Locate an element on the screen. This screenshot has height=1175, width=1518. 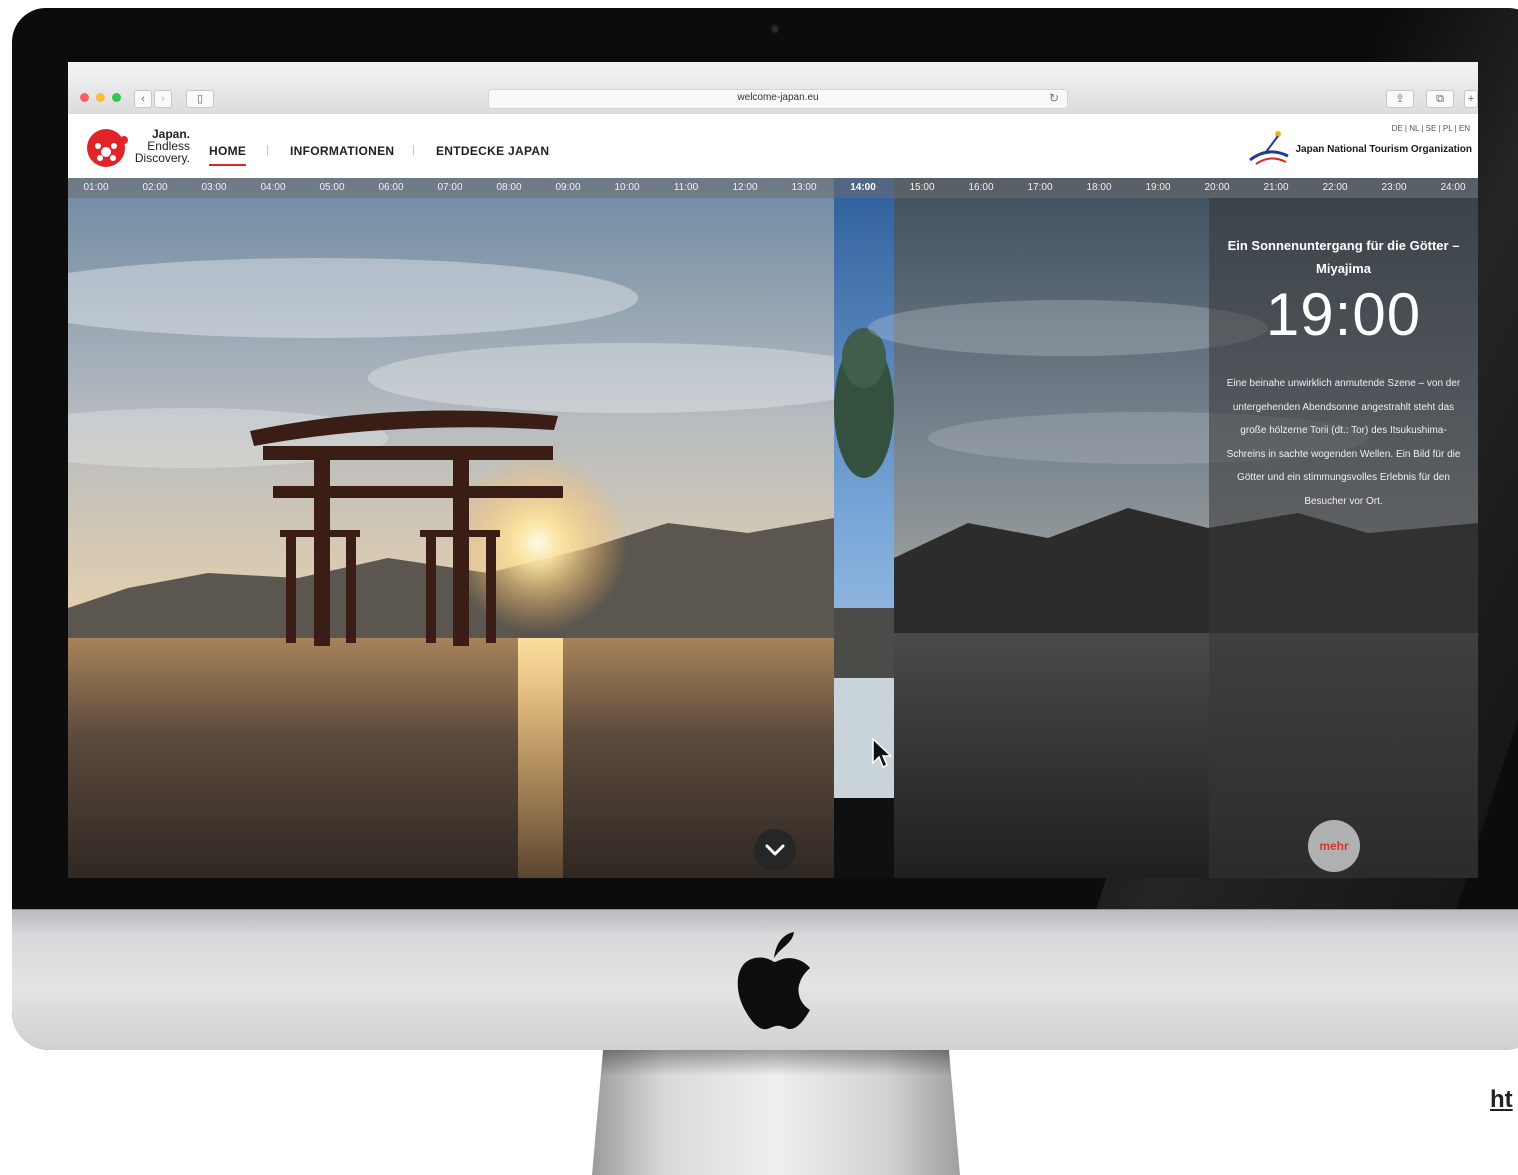
chevron-down-icon is located at coordinates (775, 850).